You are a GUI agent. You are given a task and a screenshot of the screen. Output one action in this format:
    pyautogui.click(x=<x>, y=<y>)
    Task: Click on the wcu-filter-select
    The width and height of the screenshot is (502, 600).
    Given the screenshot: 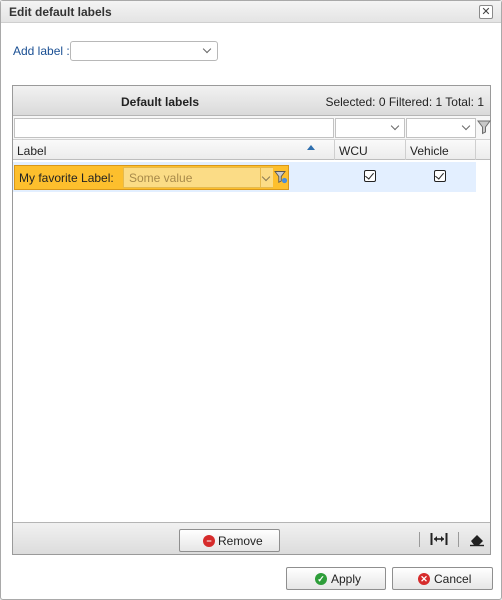 What is the action you would take?
    pyautogui.click(x=370, y=128)
    